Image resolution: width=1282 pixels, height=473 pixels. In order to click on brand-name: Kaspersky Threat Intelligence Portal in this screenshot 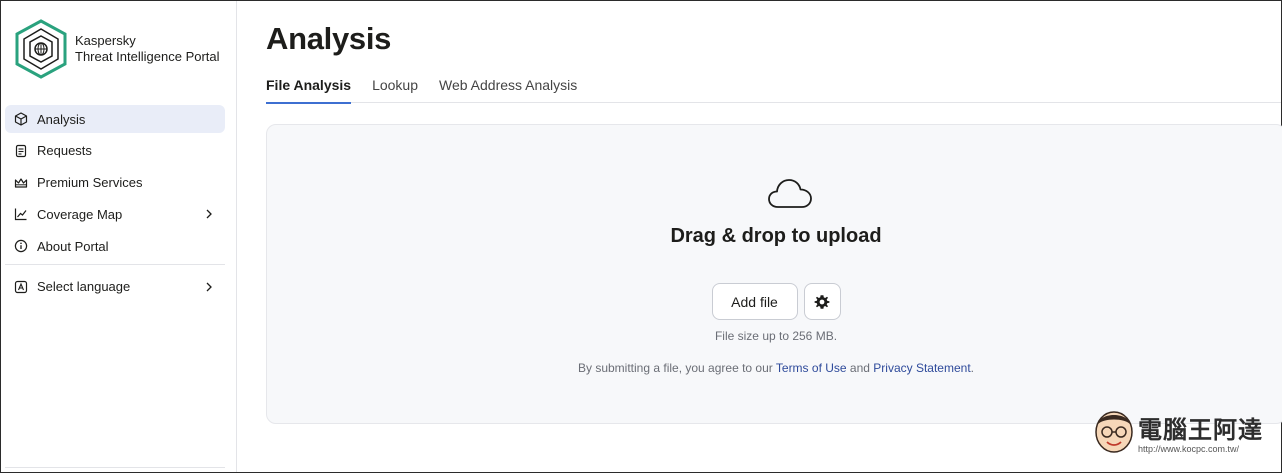, I will do `click(147, 49)`.